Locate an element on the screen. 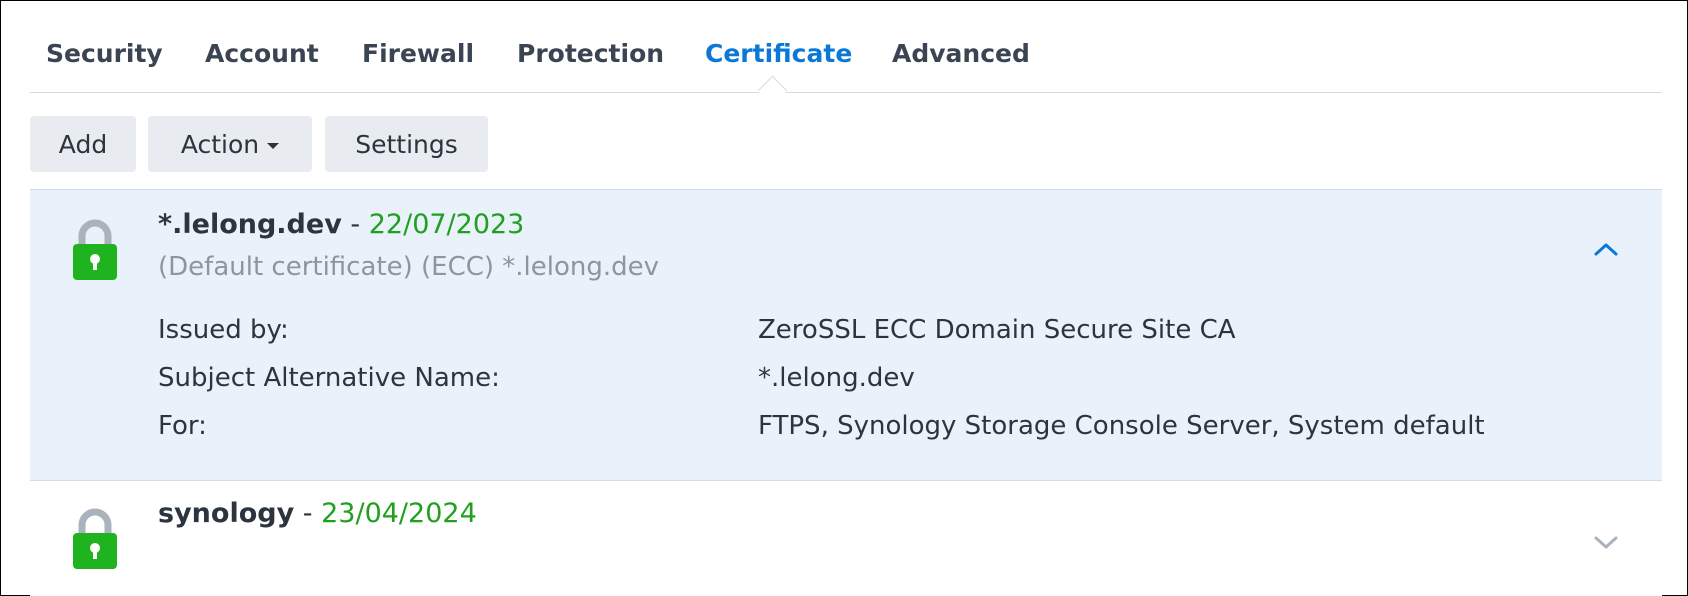 This screenshot has width=1688, height=596. tab-advanced: Advanced is located at coordinates (961, 54).